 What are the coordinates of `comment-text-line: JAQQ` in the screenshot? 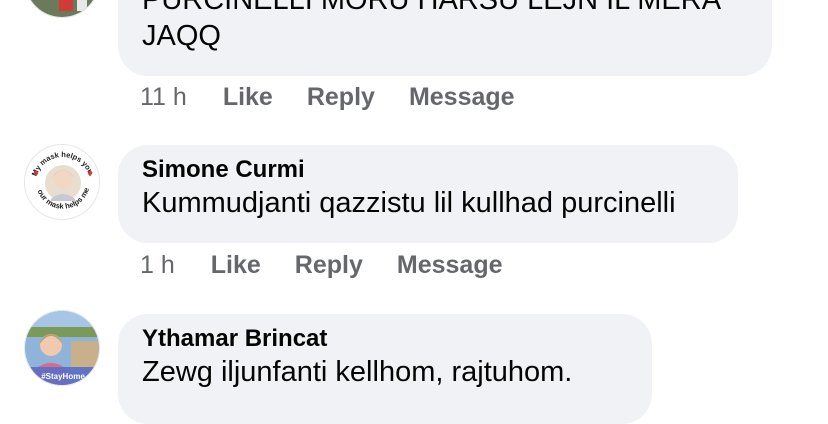 It's located at (181, 36).